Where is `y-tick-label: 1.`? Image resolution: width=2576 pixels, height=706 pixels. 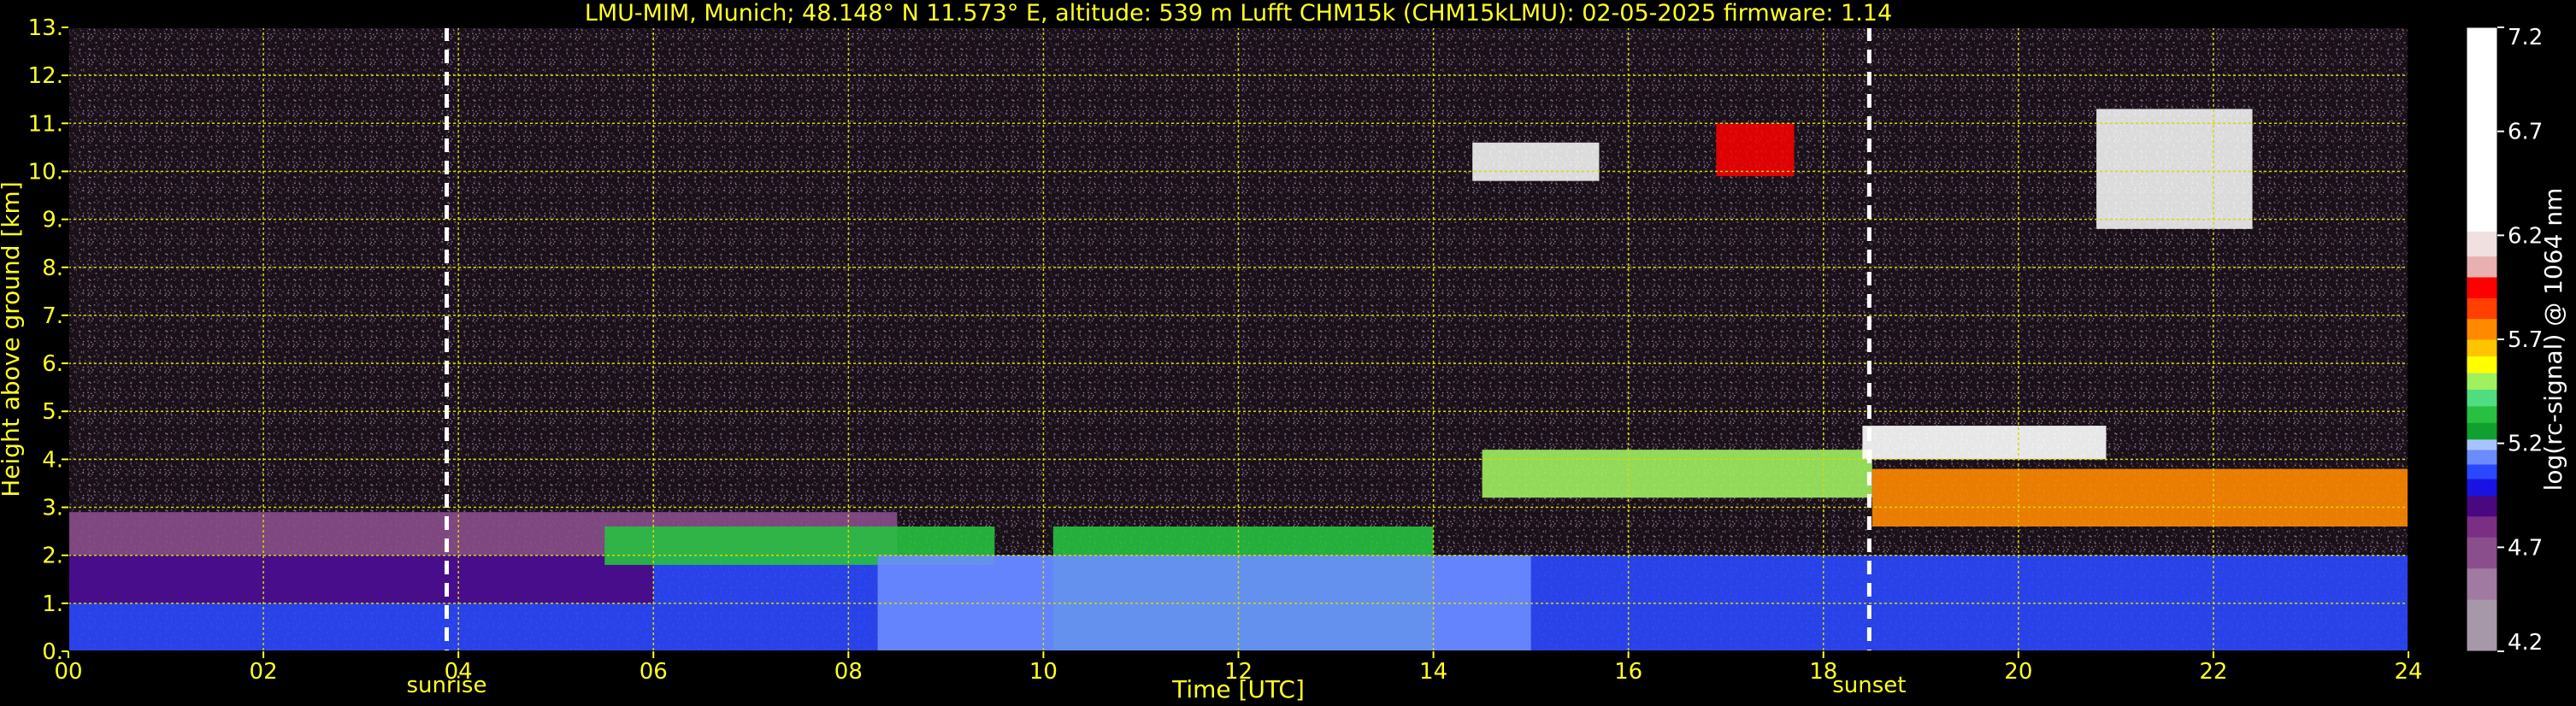 y-tick-label: 1. is located at coordinates (52, 604).